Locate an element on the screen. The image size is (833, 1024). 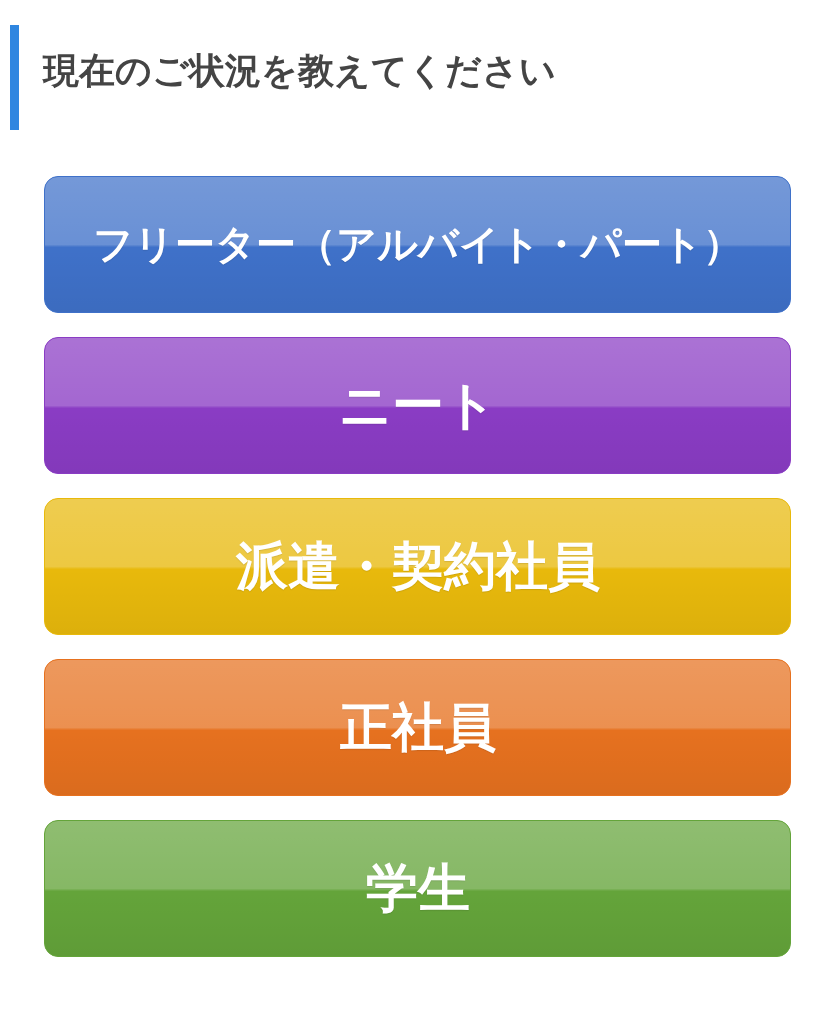
answer-button: 正社員 is located at coordinates (417, 727).